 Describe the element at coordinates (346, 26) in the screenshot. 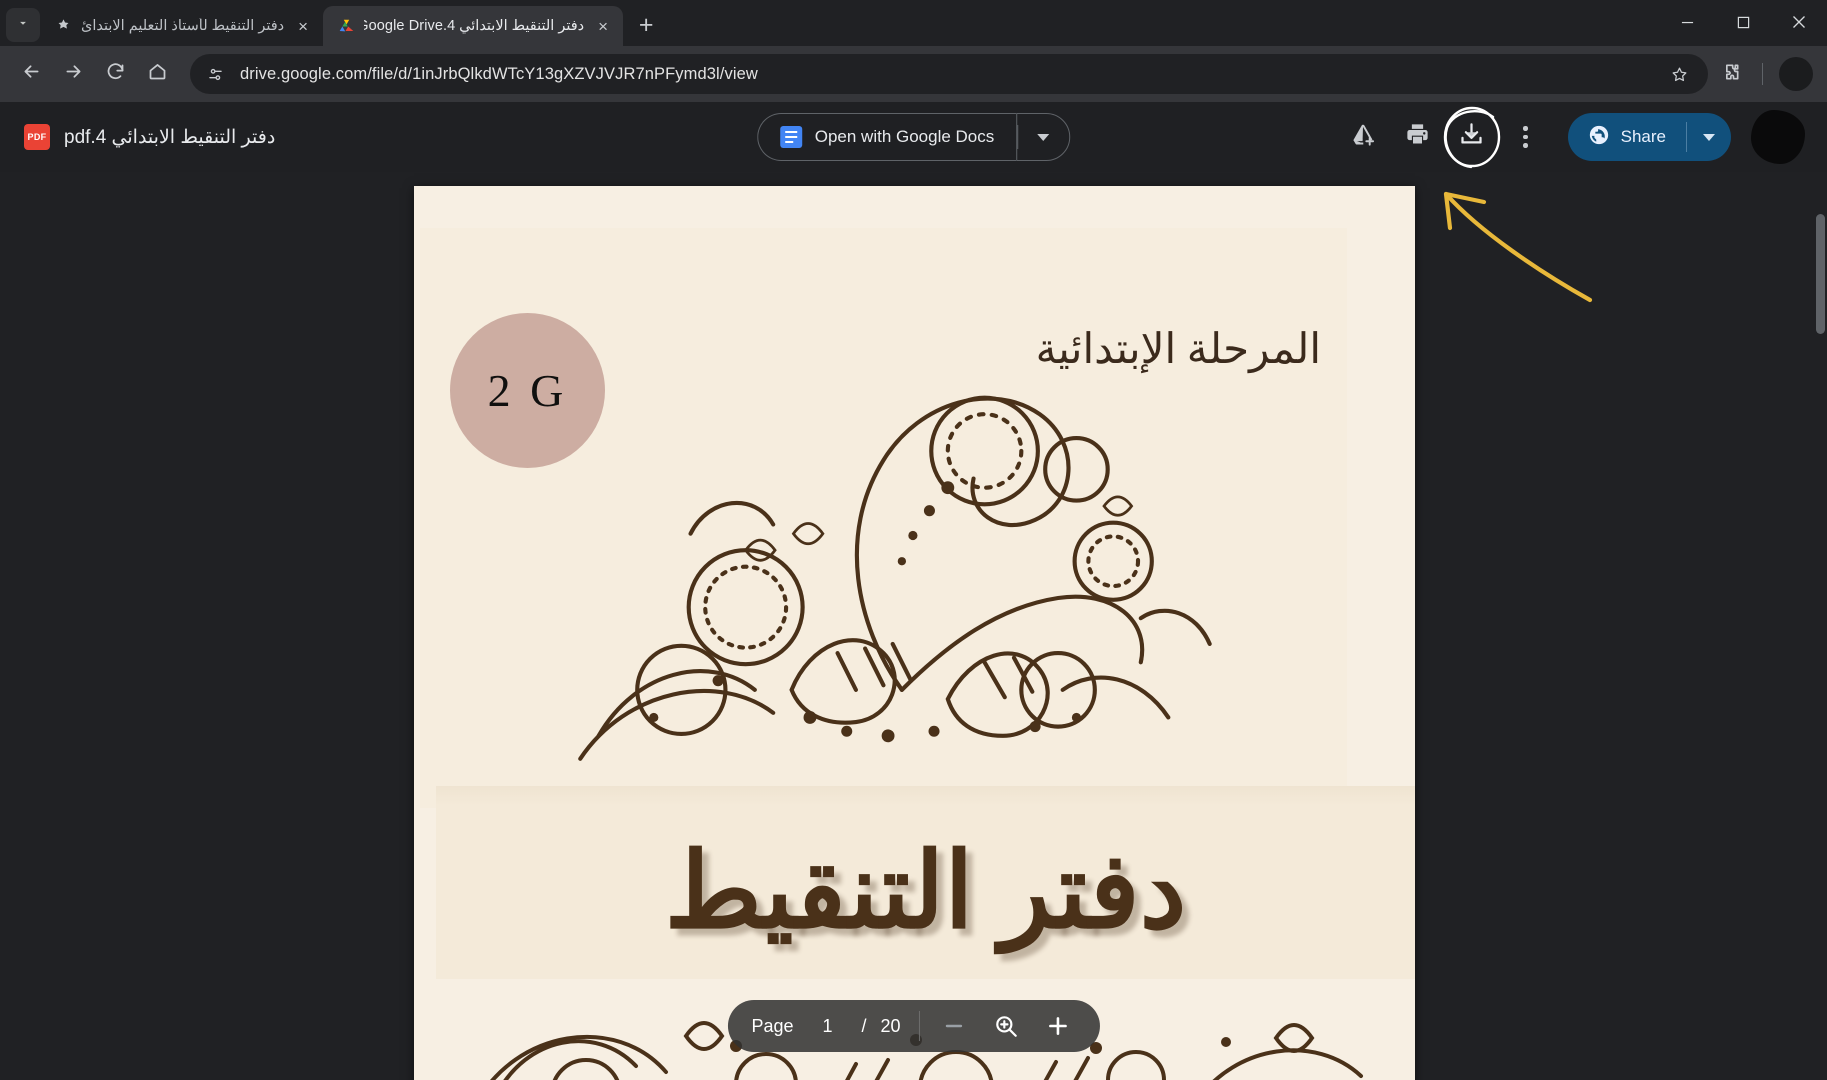

I see `google-drive-icon` at that location.